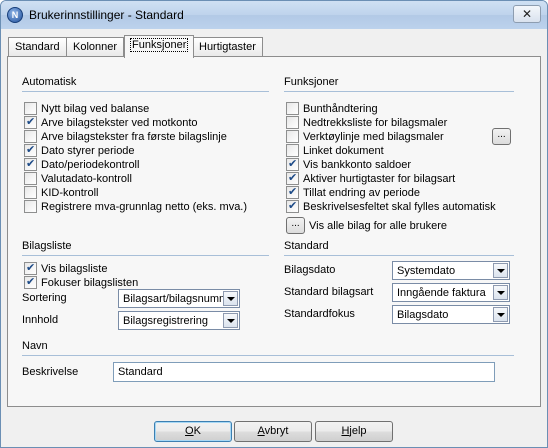 This screenshot has height=448, width=548. I want to click on standardfokus-label: Standardfokus, so click(319, 314).